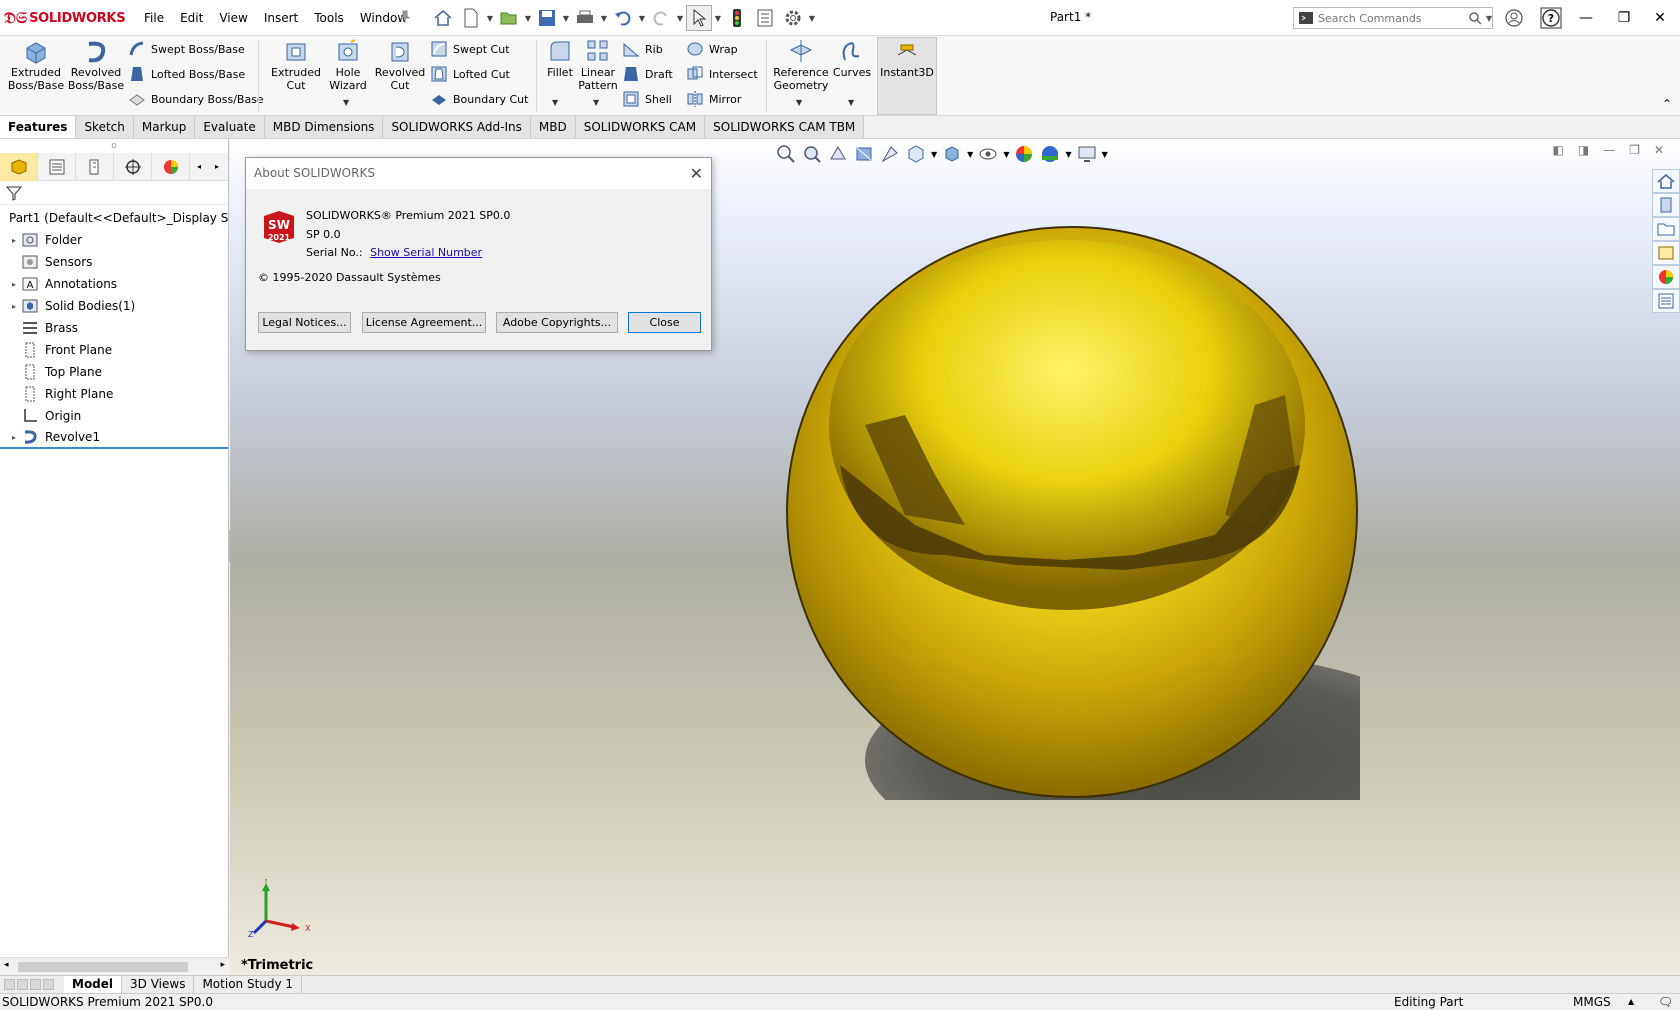 The image size is (1680, 1010). I want to click on custom-properties-tab, so click(1666, 301).